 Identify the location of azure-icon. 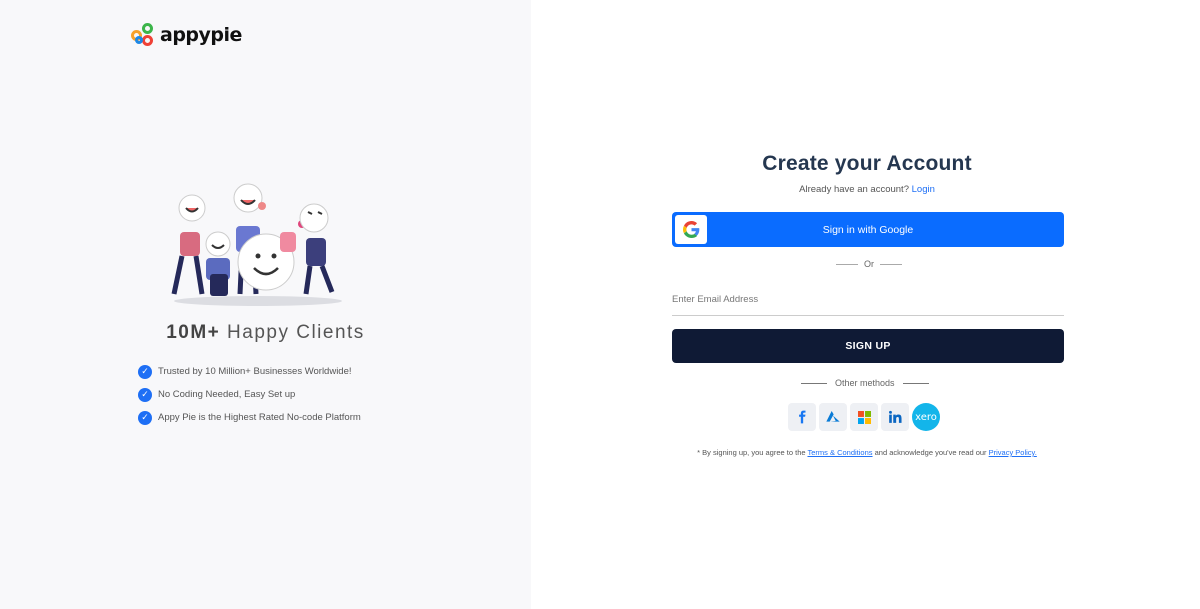
(833, 417).